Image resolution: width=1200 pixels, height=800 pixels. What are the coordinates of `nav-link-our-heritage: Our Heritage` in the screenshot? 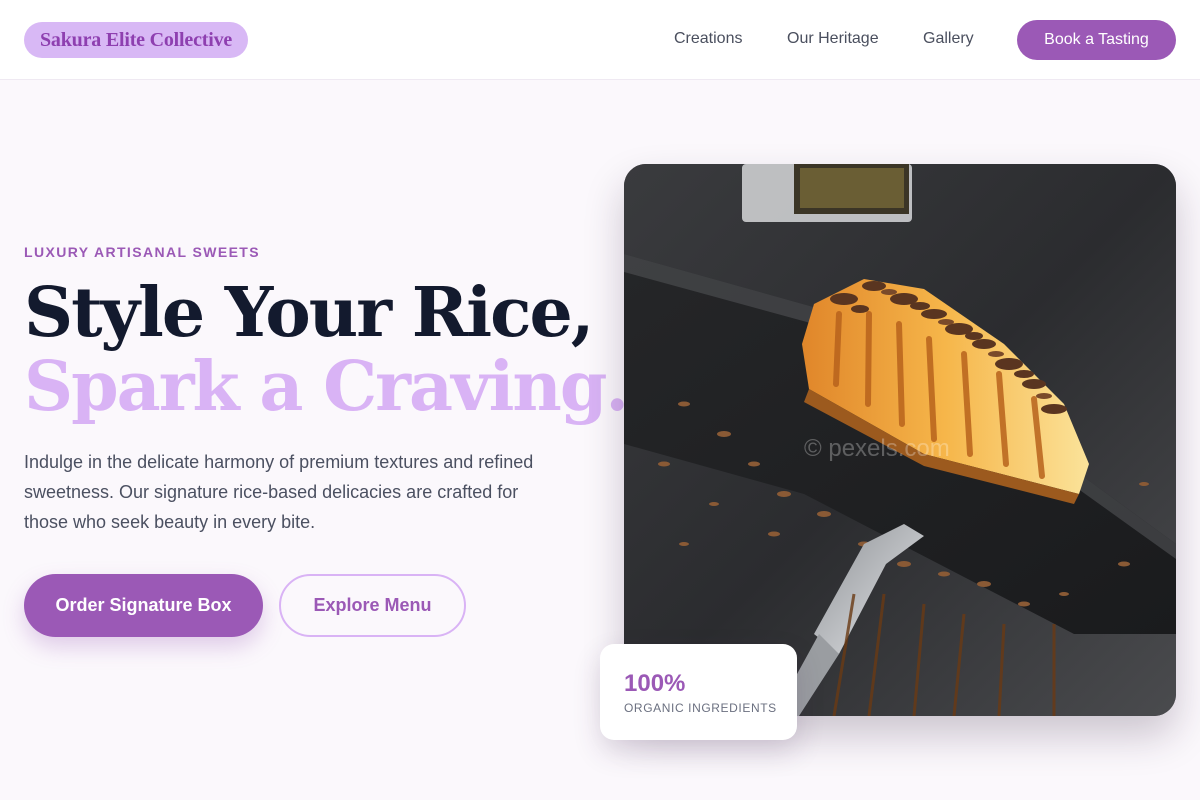 It's located at (833, 39).